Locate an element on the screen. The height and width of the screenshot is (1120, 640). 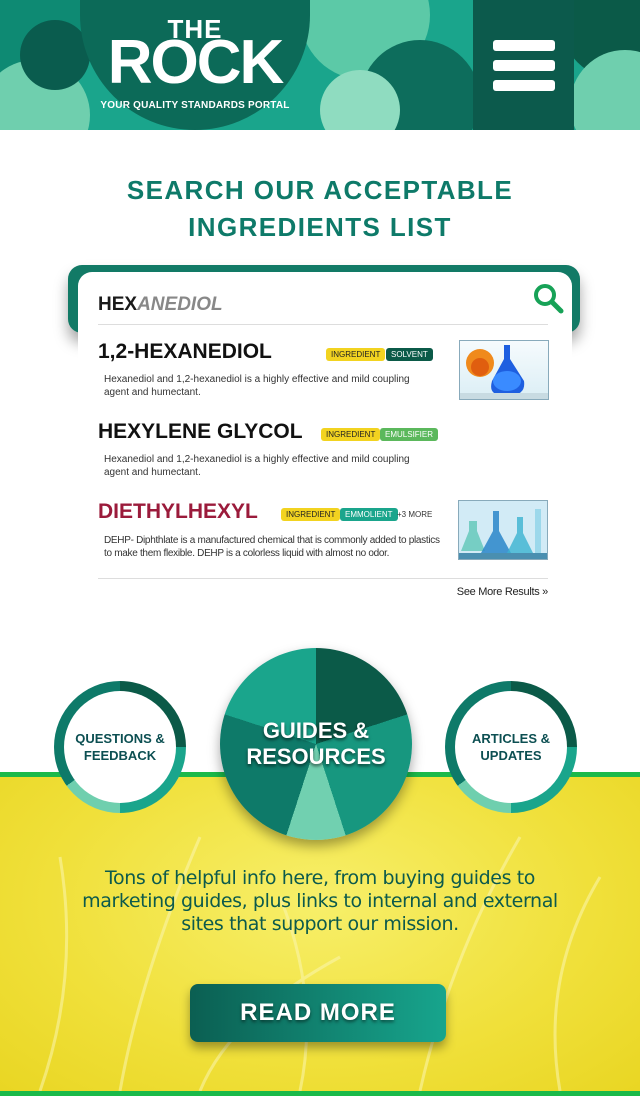
questions-feedback-label: QUESTIONS & FEEDBACK is located at coordinates (120, 747).